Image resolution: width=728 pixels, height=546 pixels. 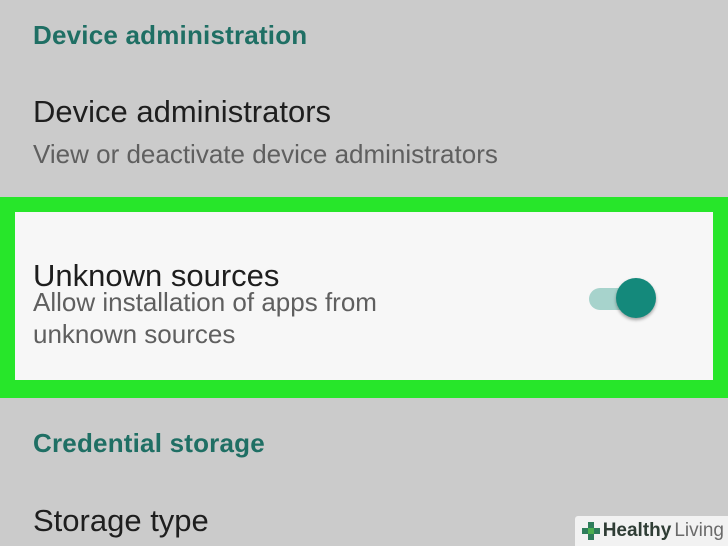 I want to click on healthy-living-watermark: Healthy Living, so click(x=651, y=531).